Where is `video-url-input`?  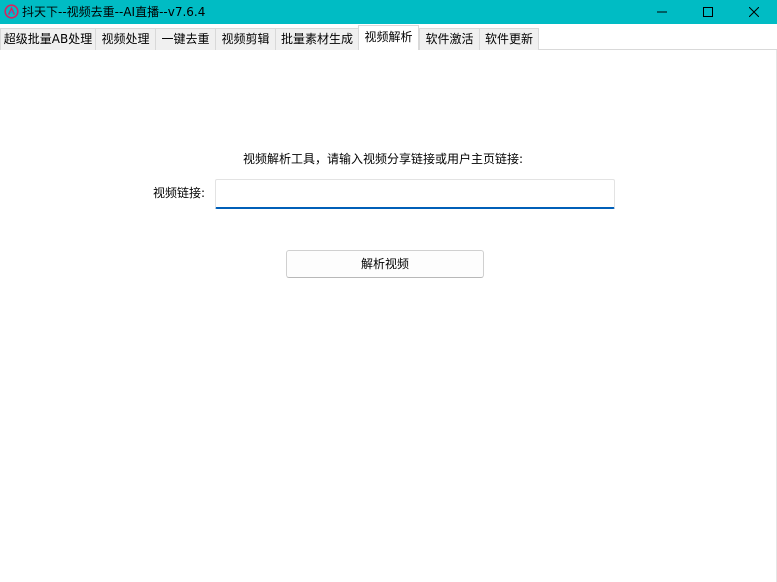
video-url-input is located at coordinates (415, 194).